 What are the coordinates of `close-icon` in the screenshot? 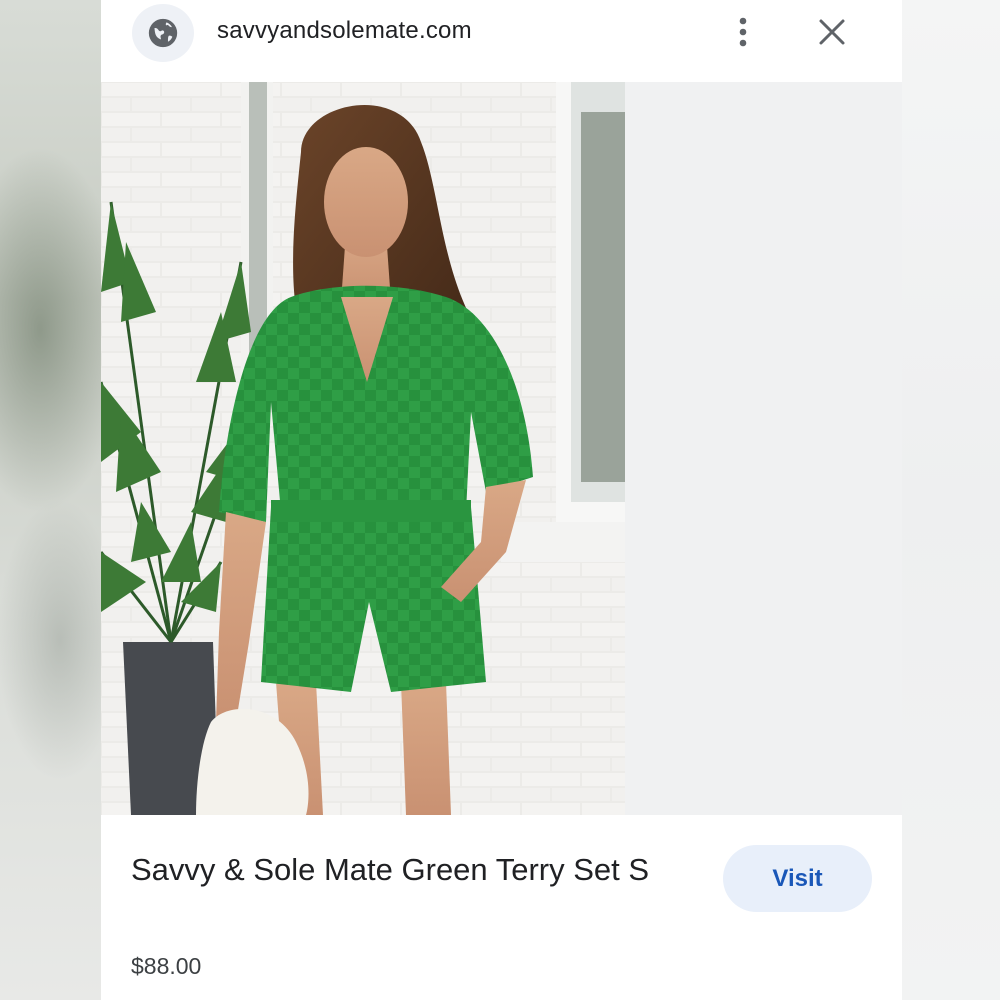 It's located at (832, 32).